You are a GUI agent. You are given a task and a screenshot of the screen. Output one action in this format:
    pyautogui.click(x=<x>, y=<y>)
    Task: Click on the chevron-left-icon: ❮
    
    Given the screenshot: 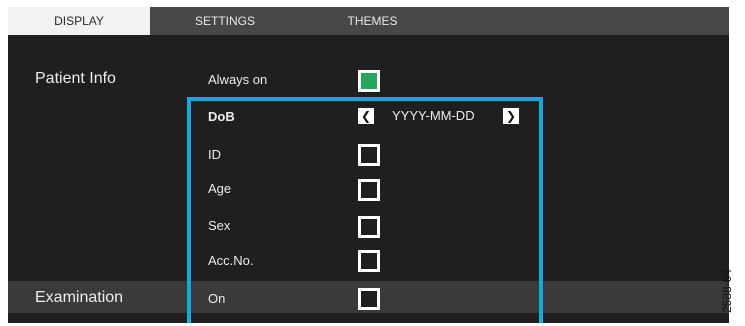 What is the action you would take?
    pyautogui.click(x=366, y=116)
    